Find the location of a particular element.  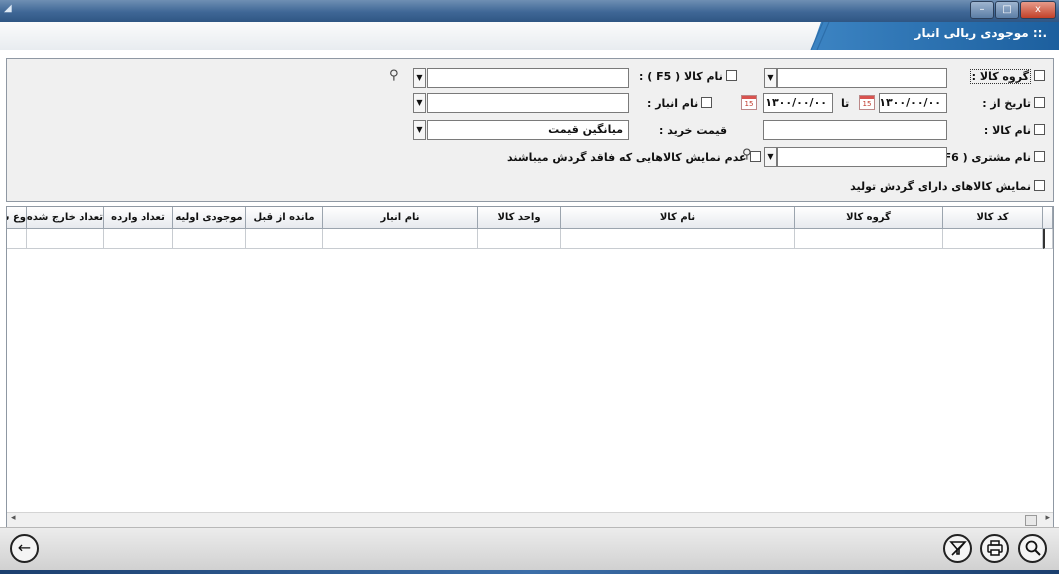

print-button is located at coordinates (994, 548).